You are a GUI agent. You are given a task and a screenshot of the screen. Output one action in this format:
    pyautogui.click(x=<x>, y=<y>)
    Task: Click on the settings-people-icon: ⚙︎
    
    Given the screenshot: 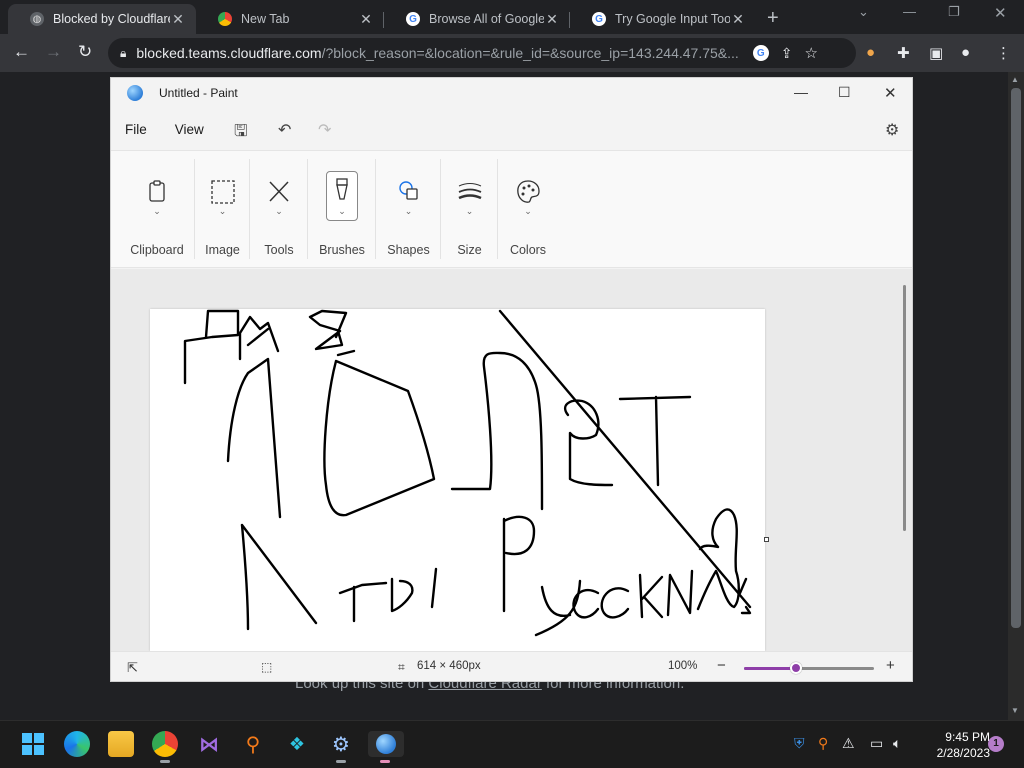 What is the action you would take?
    pyautogui.click(x=892, y=130)
    